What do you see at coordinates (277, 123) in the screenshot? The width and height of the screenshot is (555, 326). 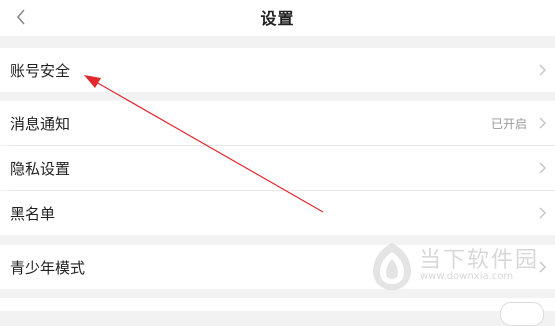 I see `settings-item-notifications: 消息通知 已开启` at bounding box center [277, 123].